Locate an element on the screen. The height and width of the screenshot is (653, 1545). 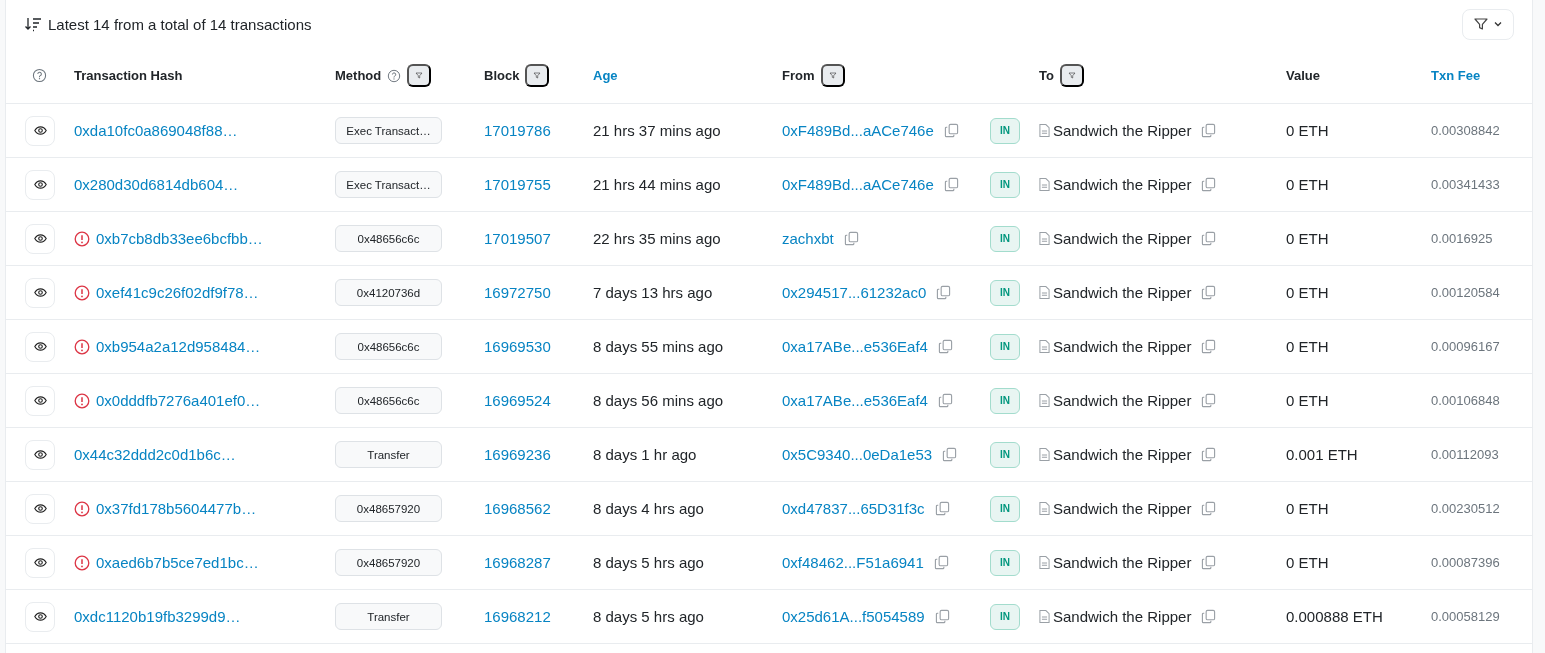
filter-dropdown-button is located at coordinates (1488, 24).